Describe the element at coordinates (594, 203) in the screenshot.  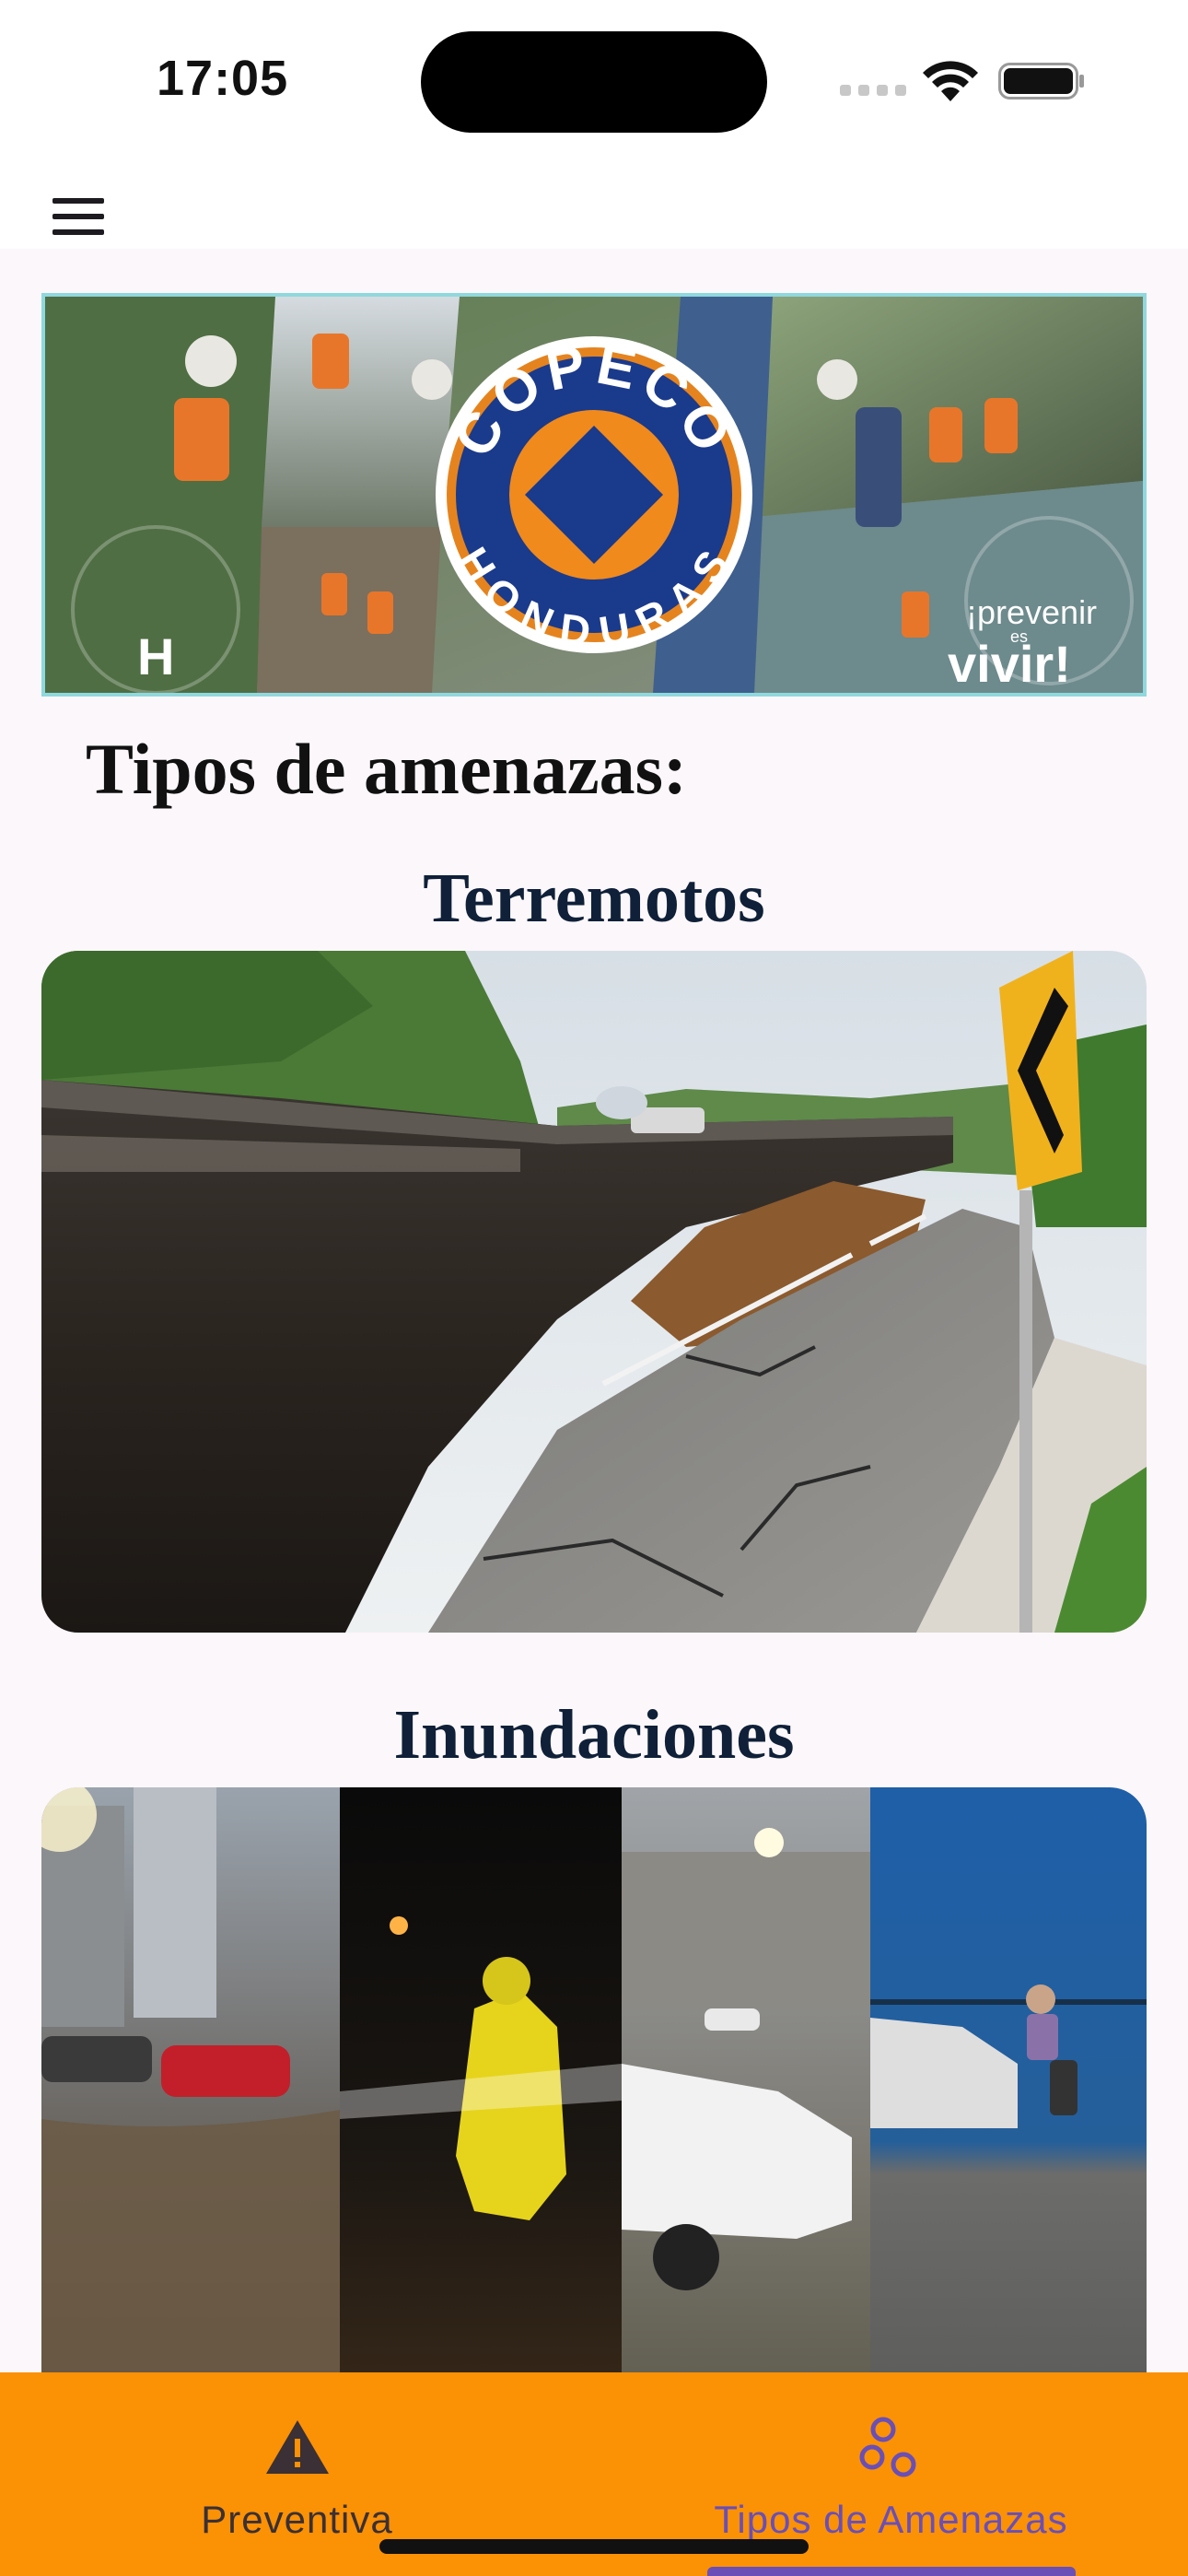
I see `app-bar` at that location.